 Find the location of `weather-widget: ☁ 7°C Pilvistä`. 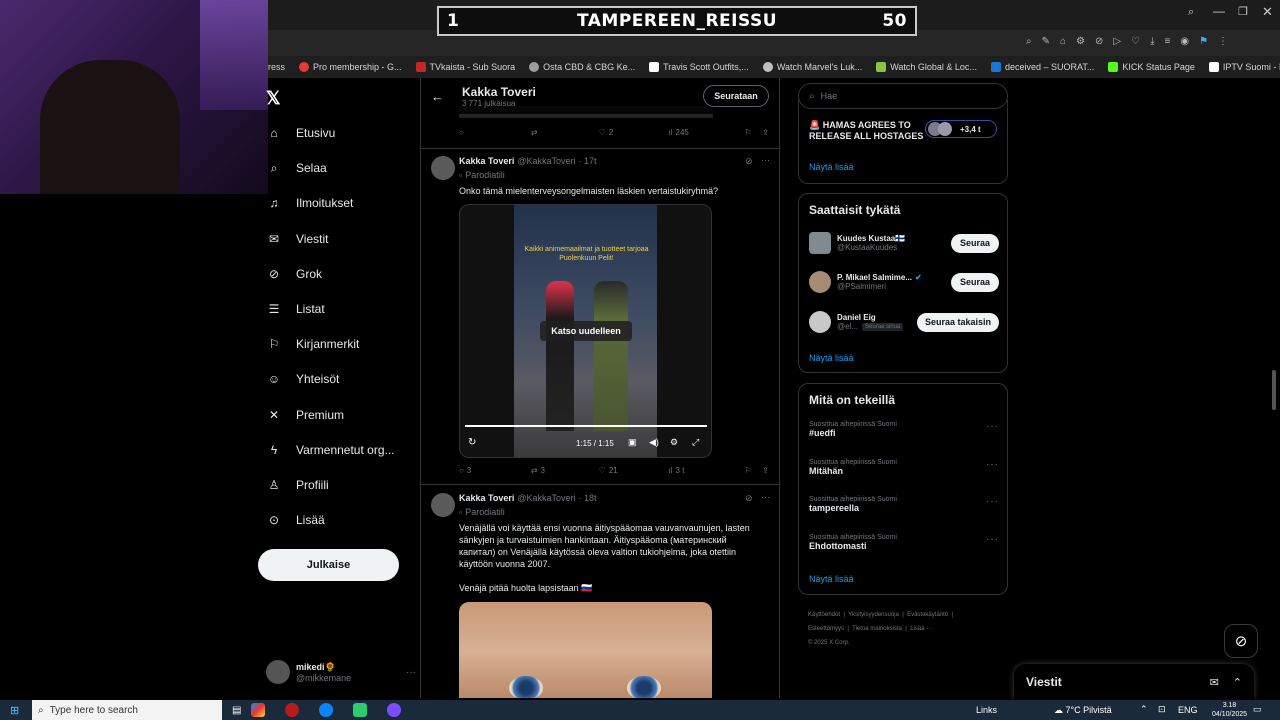

weather-widget: ☁ 7°C Pilvistä is located at coordinates (1083, 710).